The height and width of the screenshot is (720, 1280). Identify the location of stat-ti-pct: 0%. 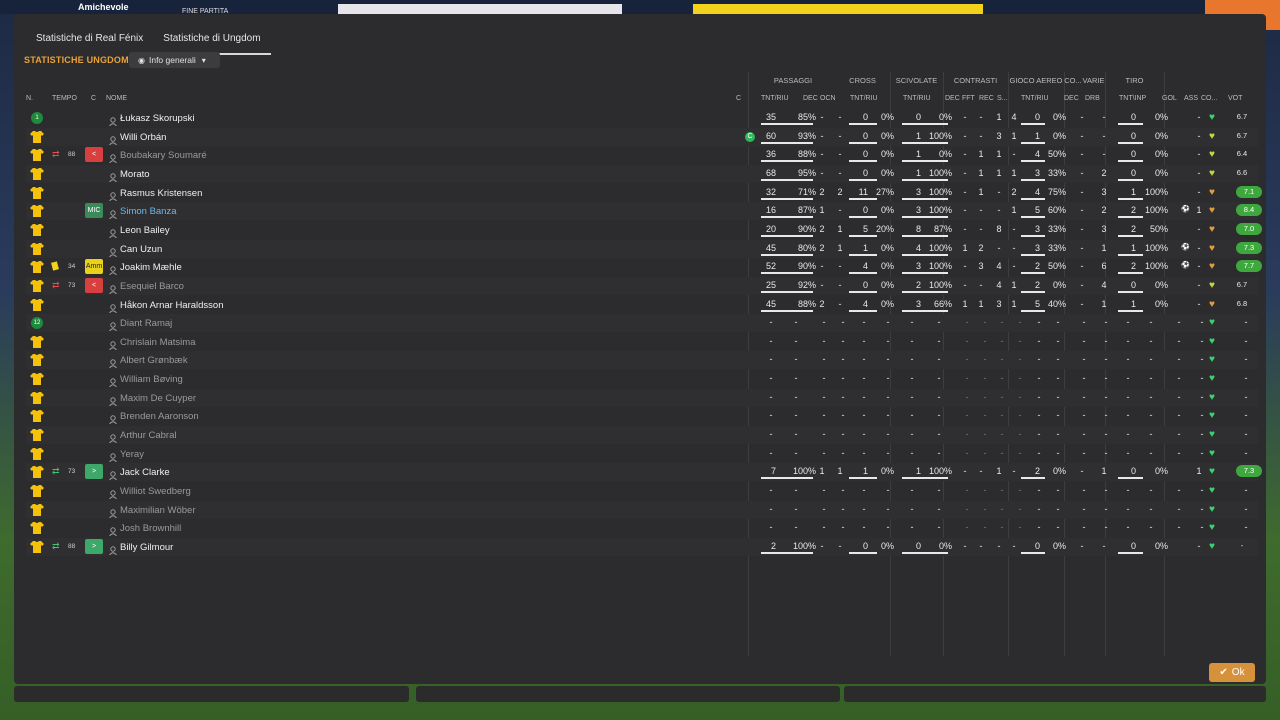
(1161, 545).